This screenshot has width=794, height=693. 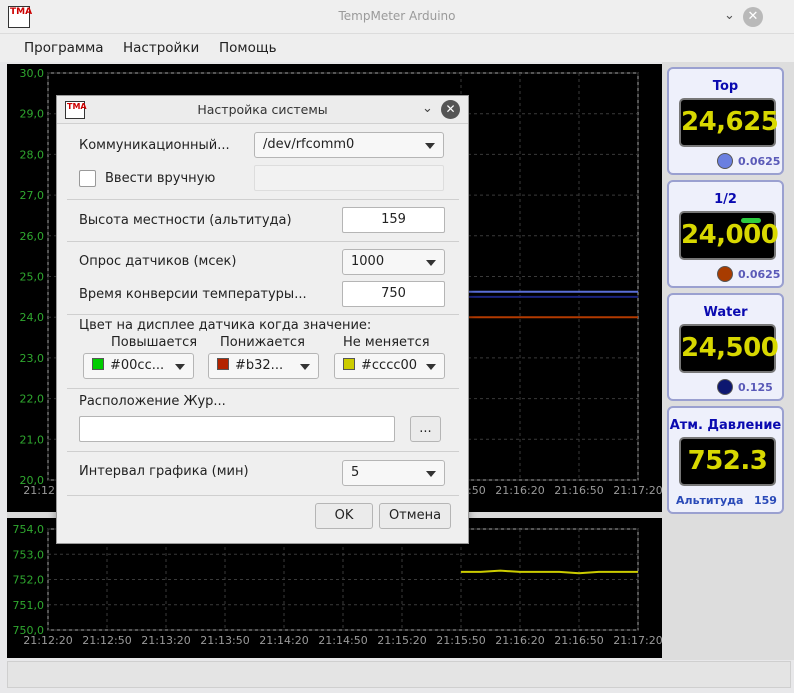 What do you see at coordinates (164, 471) in the screenshot?
I see `chart-interval-label: Интервал графика (мин)` at bounding box center [164, 471].